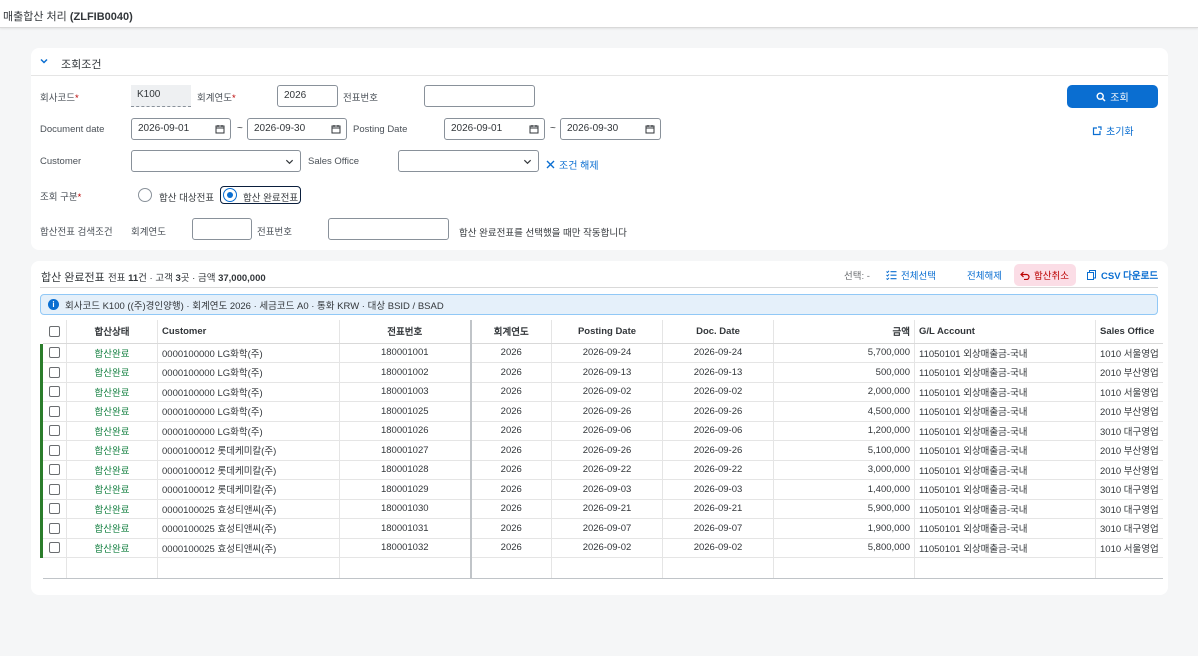 The width and height of the screenshot is (1198, 656). I want to click on cell-doc-no: 180001029, so click(405, 489).